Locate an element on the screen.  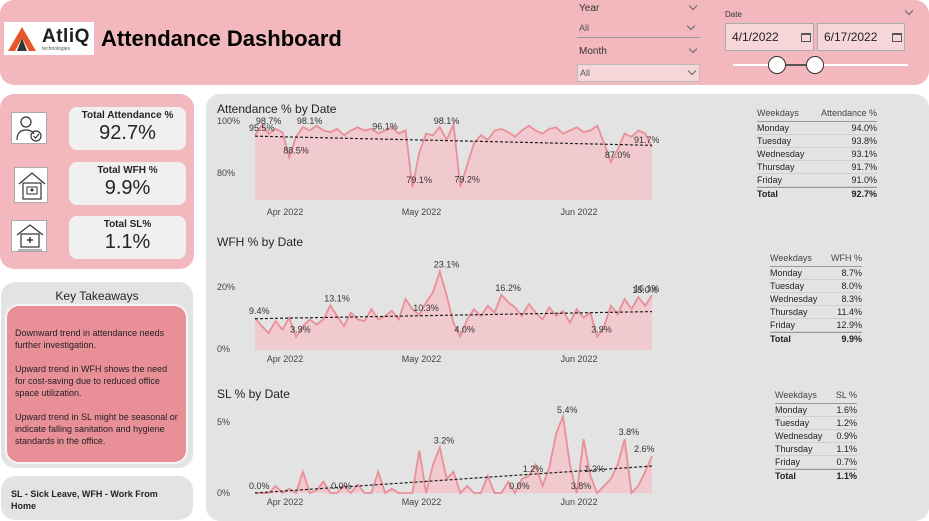
logo-text: AtliQ is located at coordinates (66, 36).